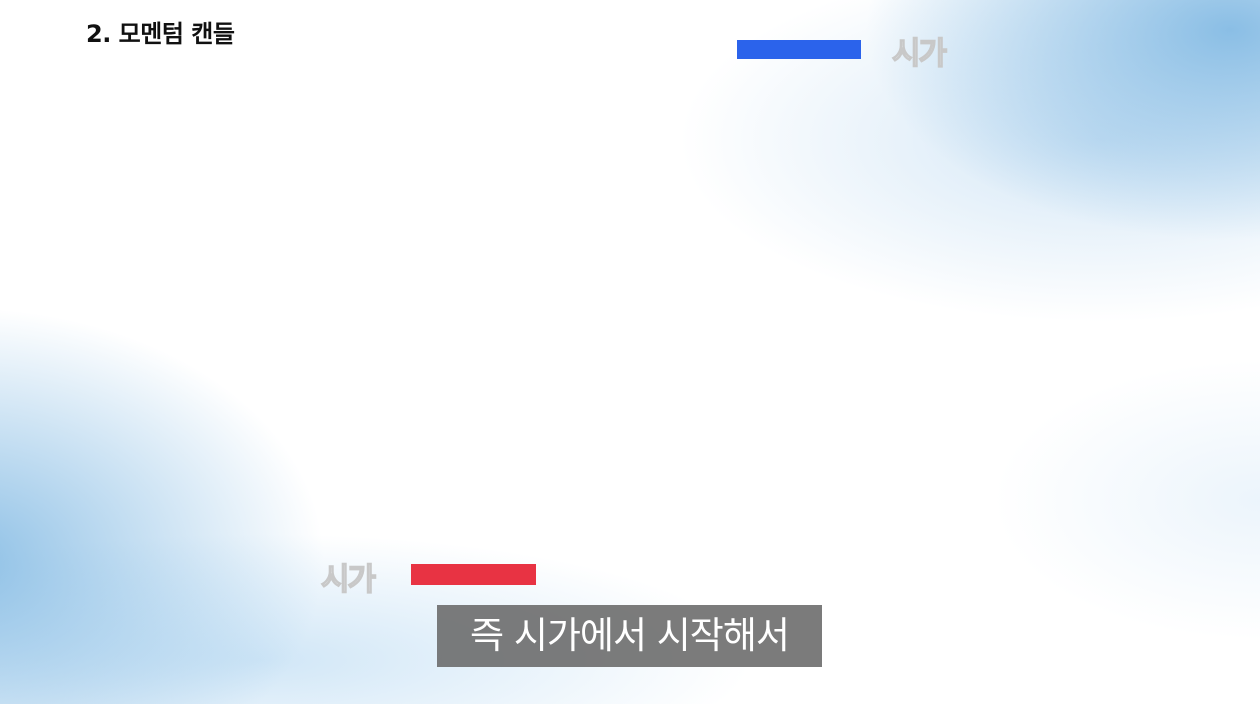  I want to click on open-price-bar-red, so click(473, 574).